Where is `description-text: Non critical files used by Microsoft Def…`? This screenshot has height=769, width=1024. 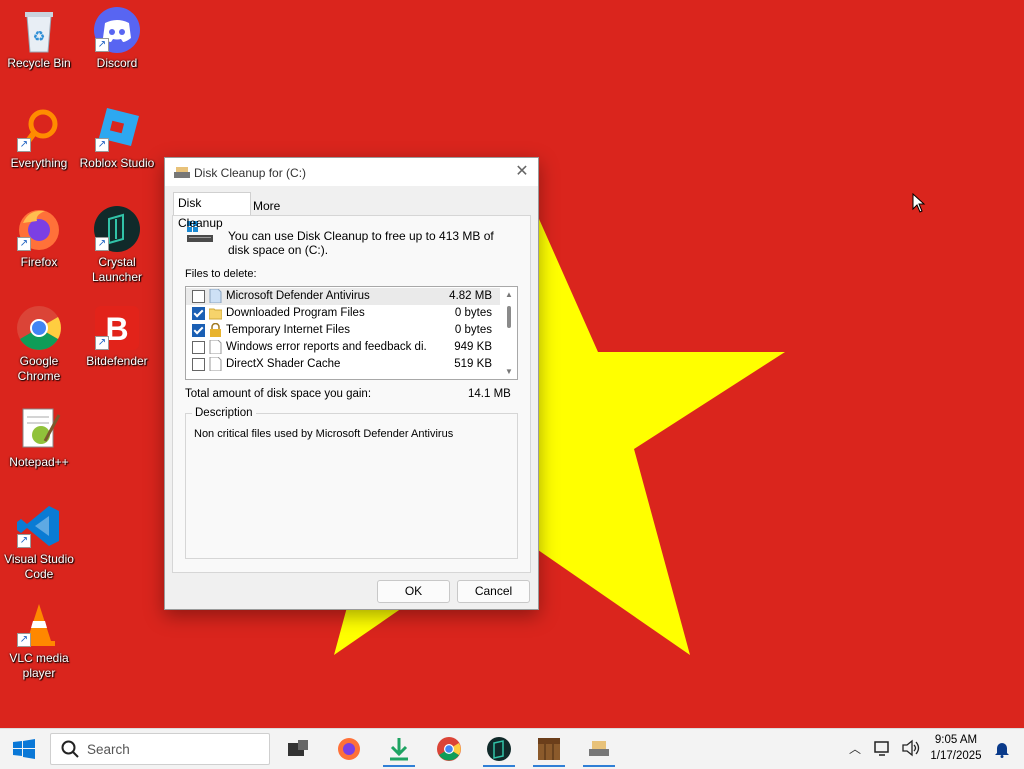
description-text: Non critical files used by Microsoft Def… is located at coordinates (324, 434).